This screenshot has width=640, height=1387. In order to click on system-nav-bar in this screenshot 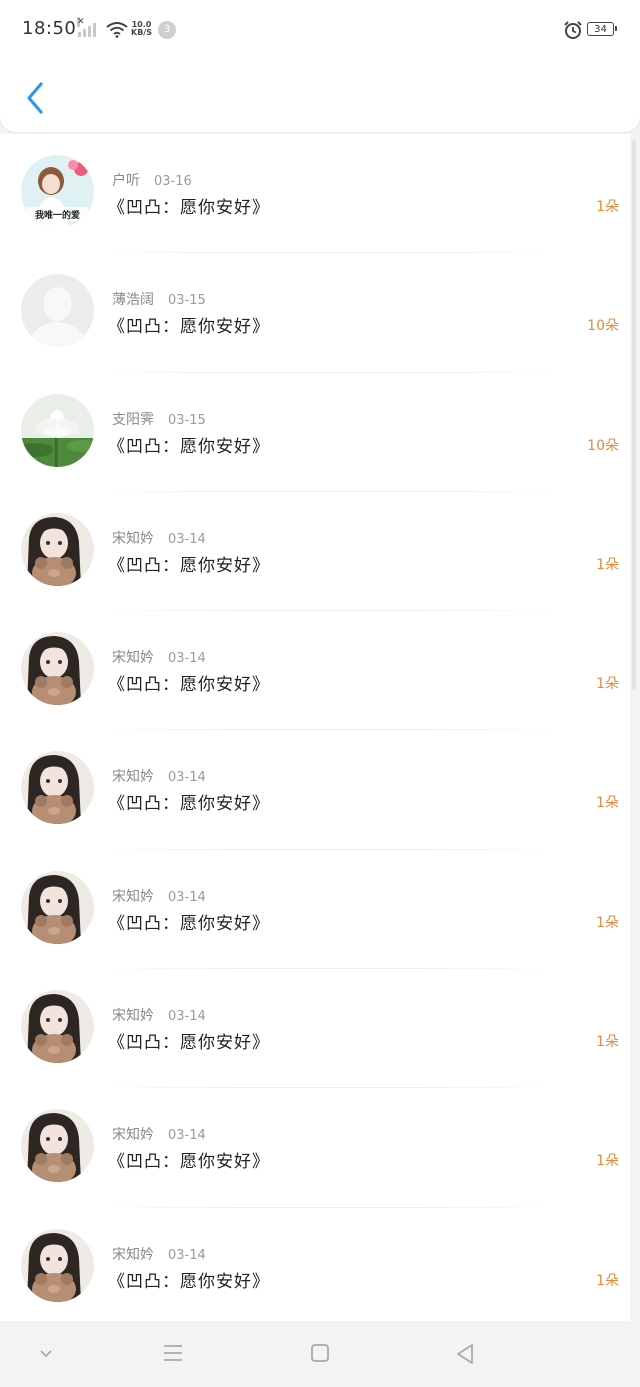, I will do `click(320, 1354)`.